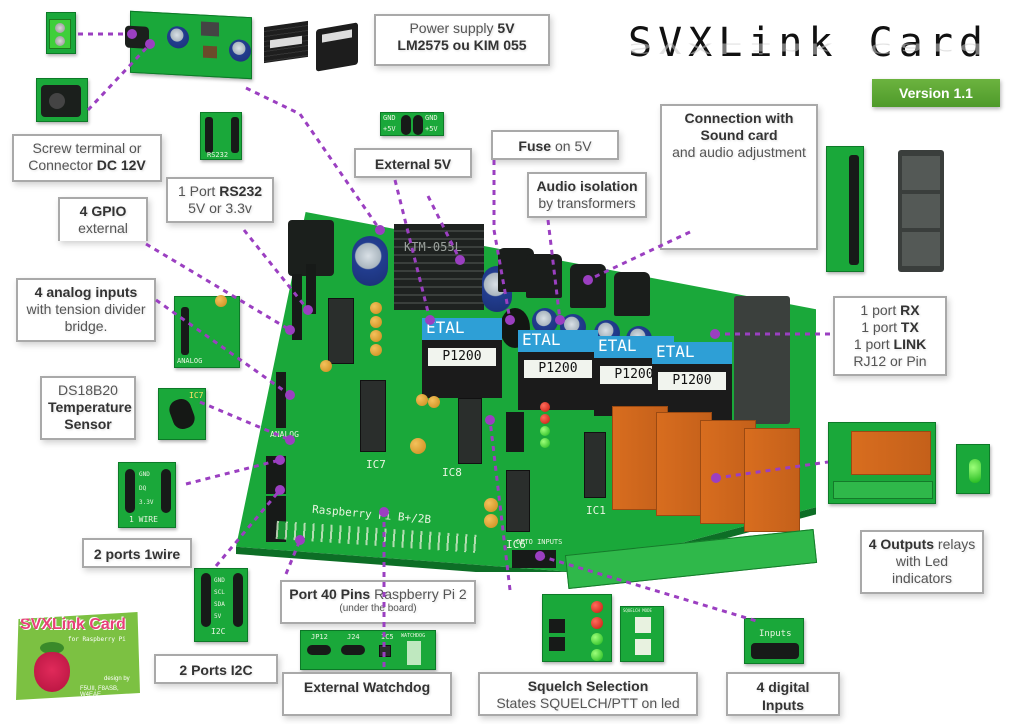  What do you see at coordinates (444, 228) in the screenshot?
I see `line-external-5v` at bounding box center [444, 228].